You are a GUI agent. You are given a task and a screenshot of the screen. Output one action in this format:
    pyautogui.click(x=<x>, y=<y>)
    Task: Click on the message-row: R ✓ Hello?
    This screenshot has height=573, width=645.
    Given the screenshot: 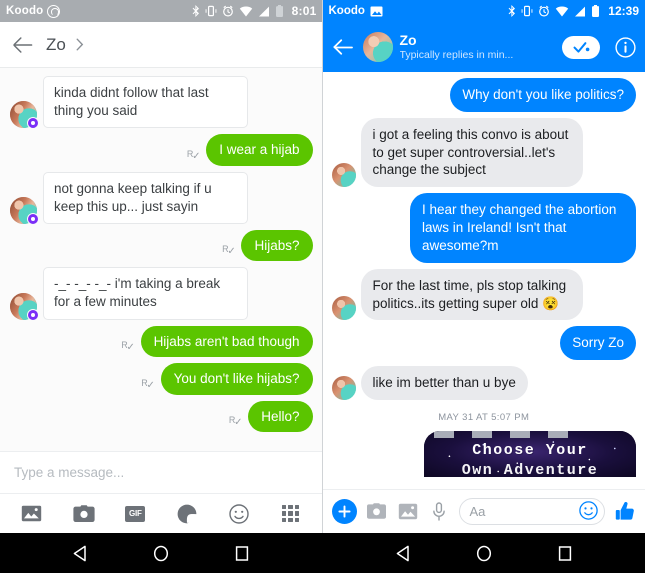 What is the action you would take?
    pyautogui.click(x=161, y=416)
    